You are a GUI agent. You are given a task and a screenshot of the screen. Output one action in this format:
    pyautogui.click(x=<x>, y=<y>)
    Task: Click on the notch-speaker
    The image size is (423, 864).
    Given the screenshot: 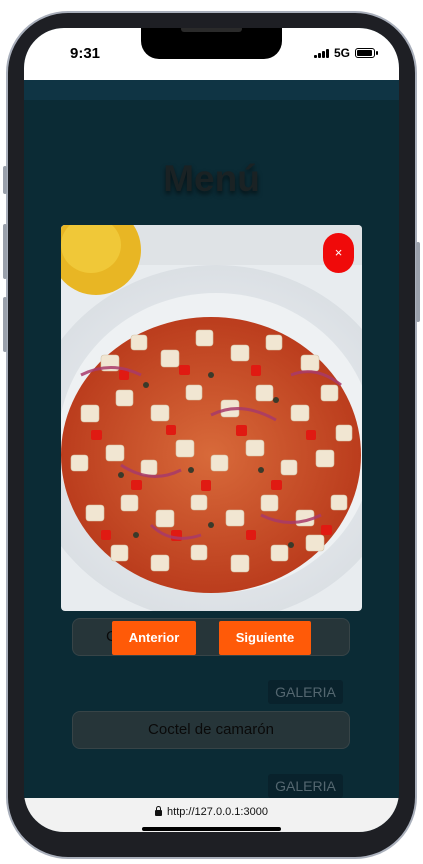 What is the action you would take?
    pyautogui.click(x=211, y=30)
    